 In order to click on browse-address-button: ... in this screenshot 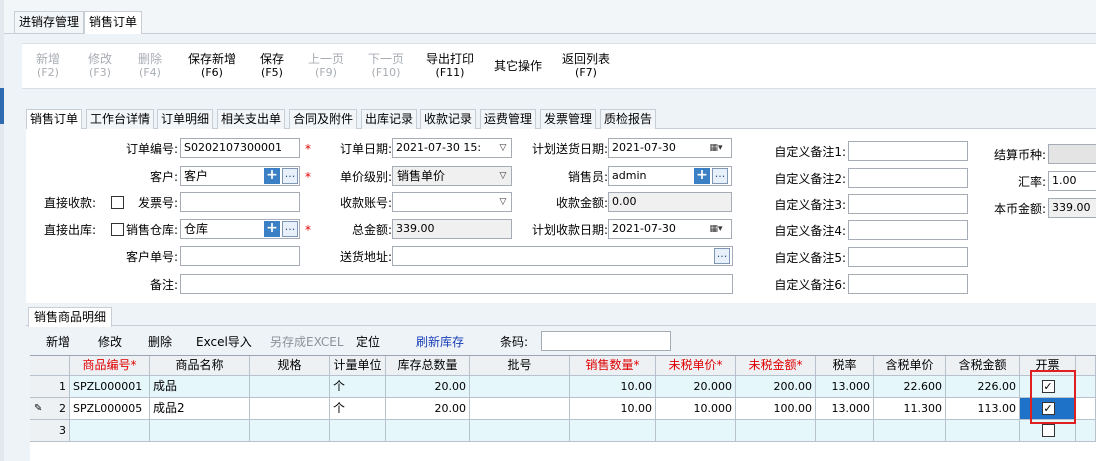, I will do `click(722, 256)`.